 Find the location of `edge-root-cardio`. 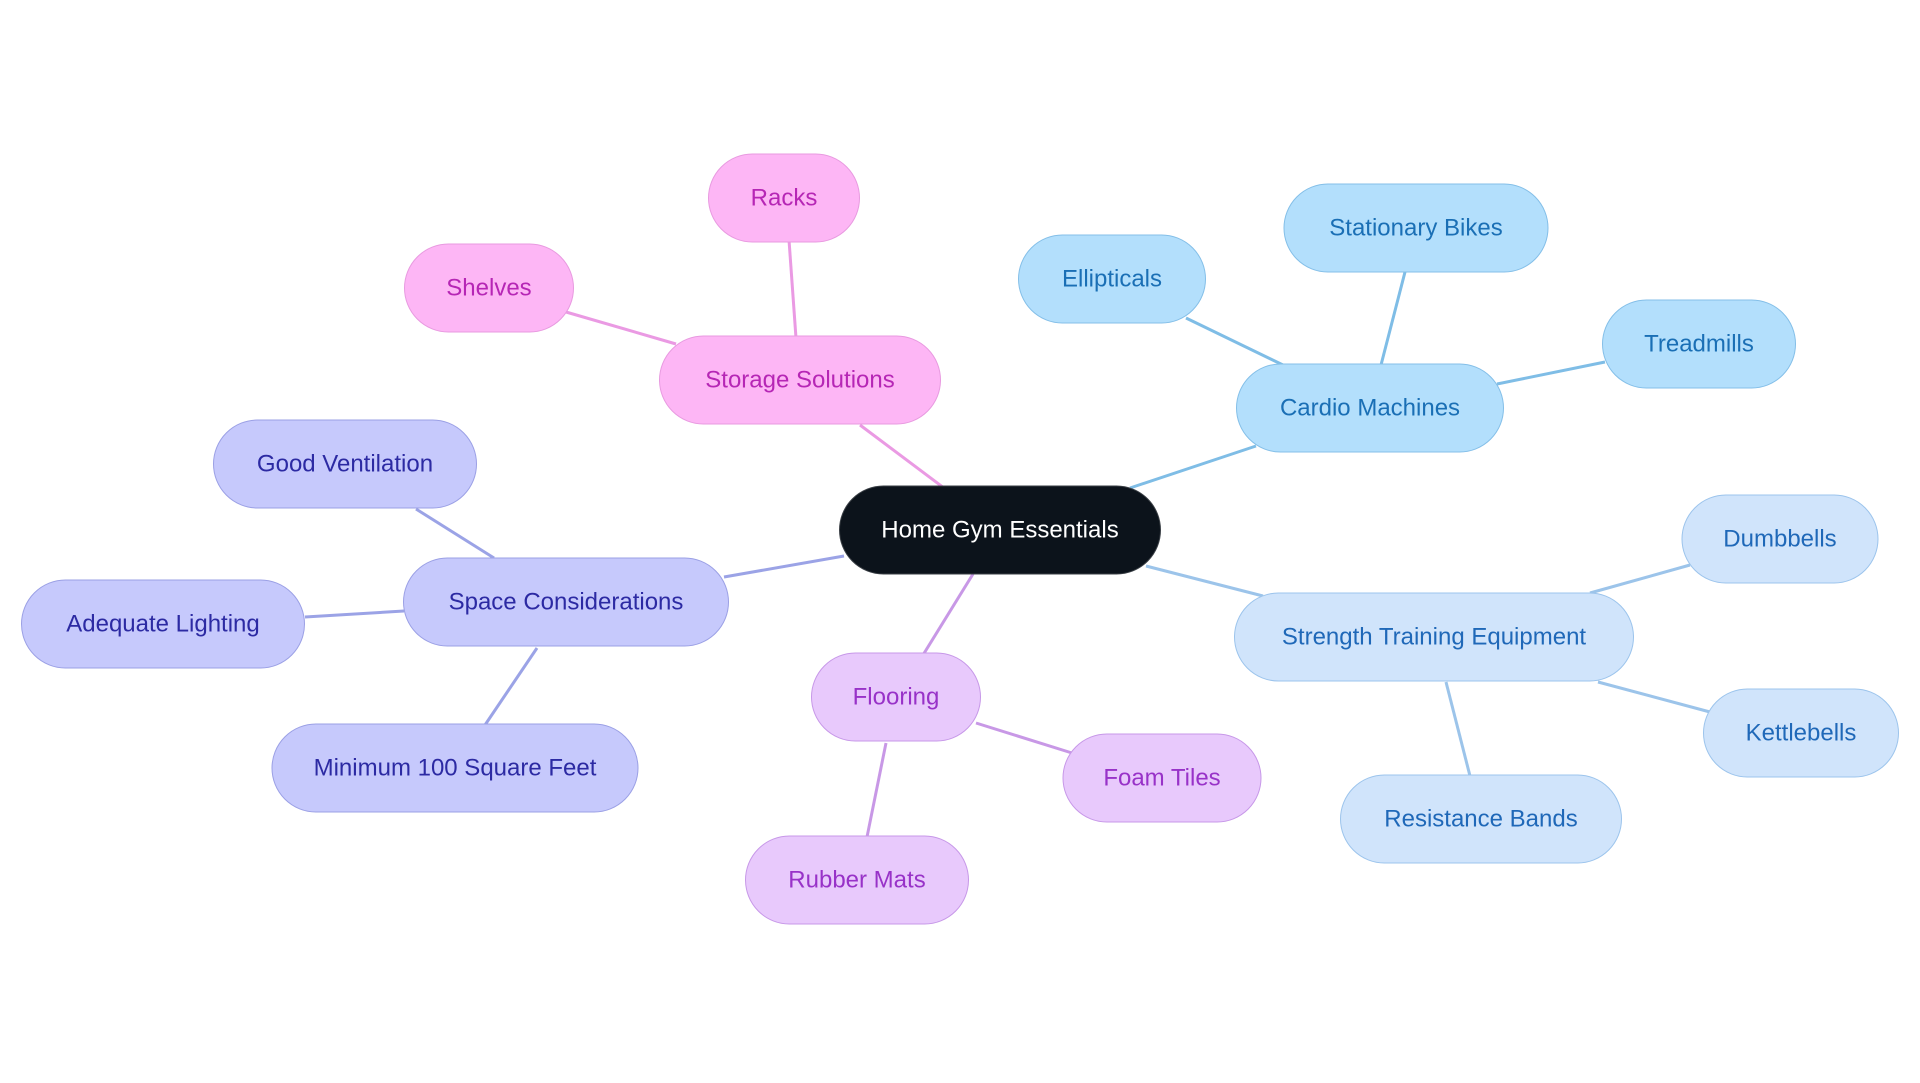

edge-root-cardio is located at coordinates (1193, 467).